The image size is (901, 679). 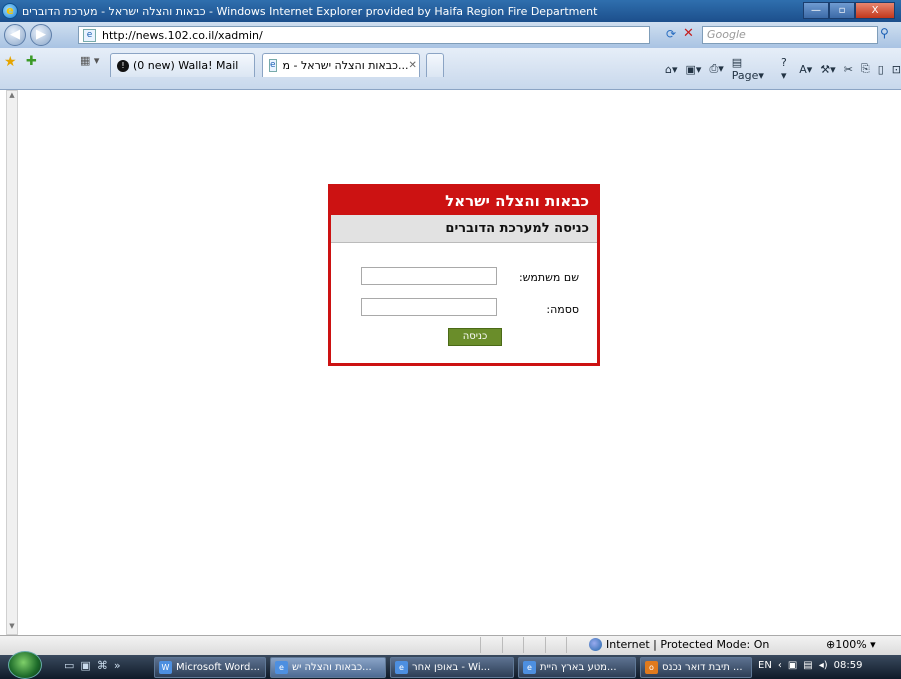 I want to click on tab-label: (0 new) Walla! Mail, so click(x=186, y=65).